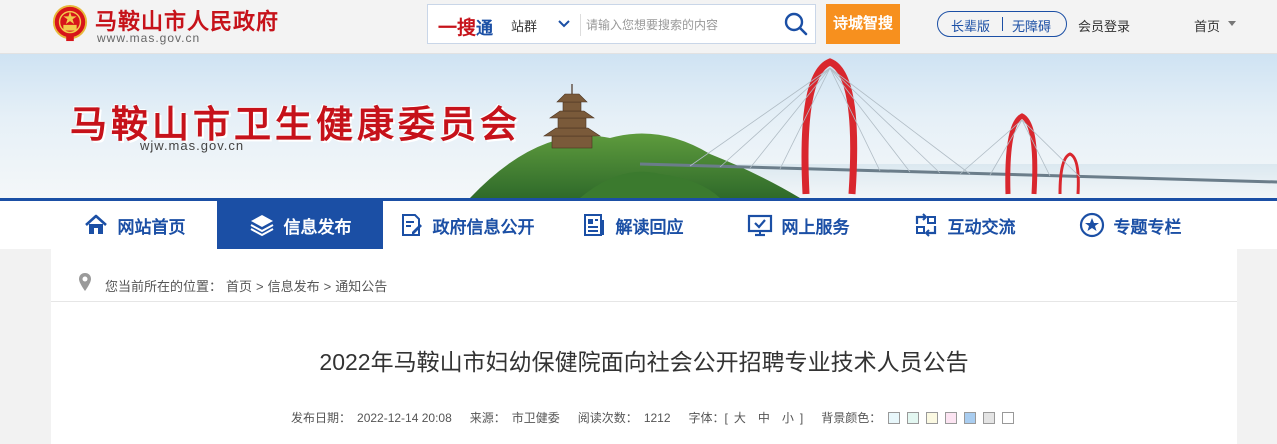 This screenshot has width=1277, height=444. What do you see at coordinates (764, 417) in the screenshot?
I see `font-size-medium: 中` at bounding box center [764, 417].